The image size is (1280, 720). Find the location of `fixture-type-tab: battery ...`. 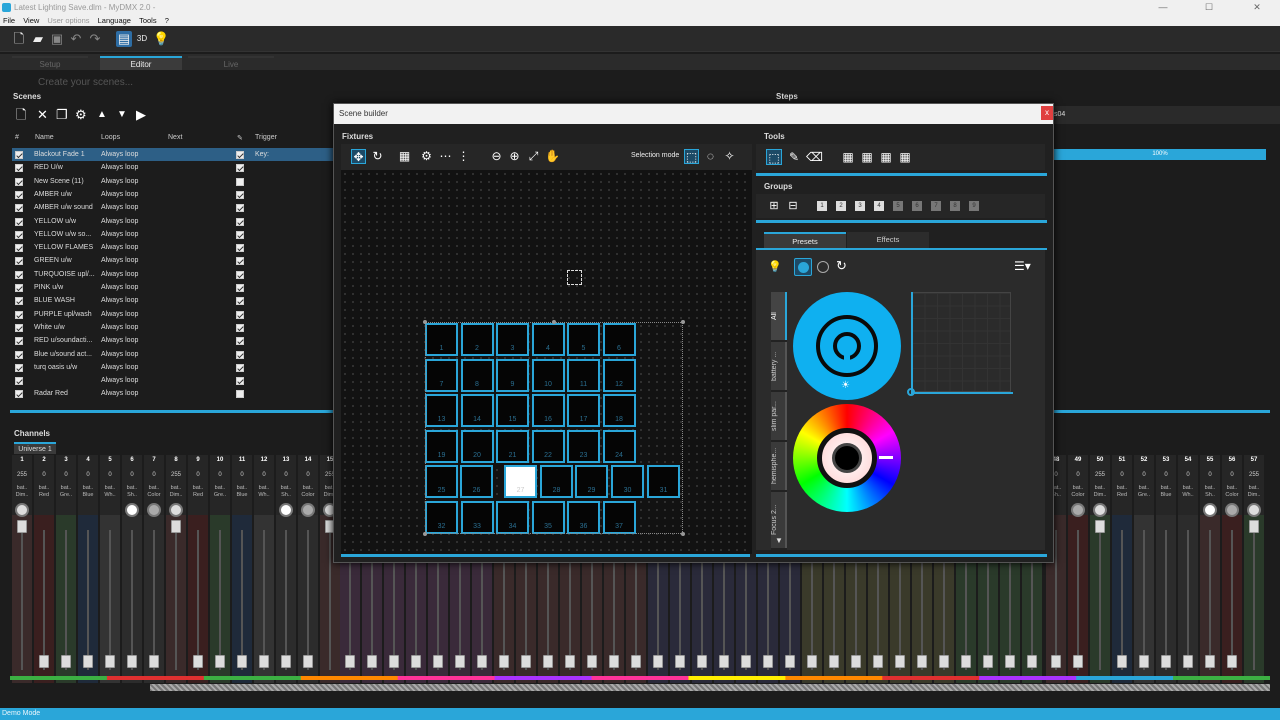

fixture-type-tab: battery ... is located at coordinates (779, 366).